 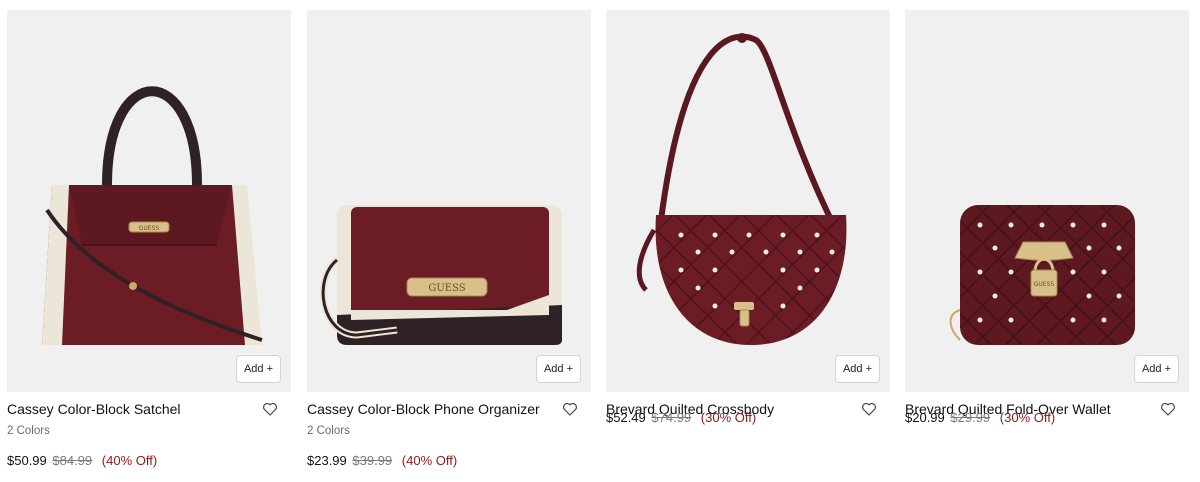 What do you see at coordinates (440, 275) in the screenshot?
I see `phone-organizer-image: GUESS` at bounding box center [440, 275].